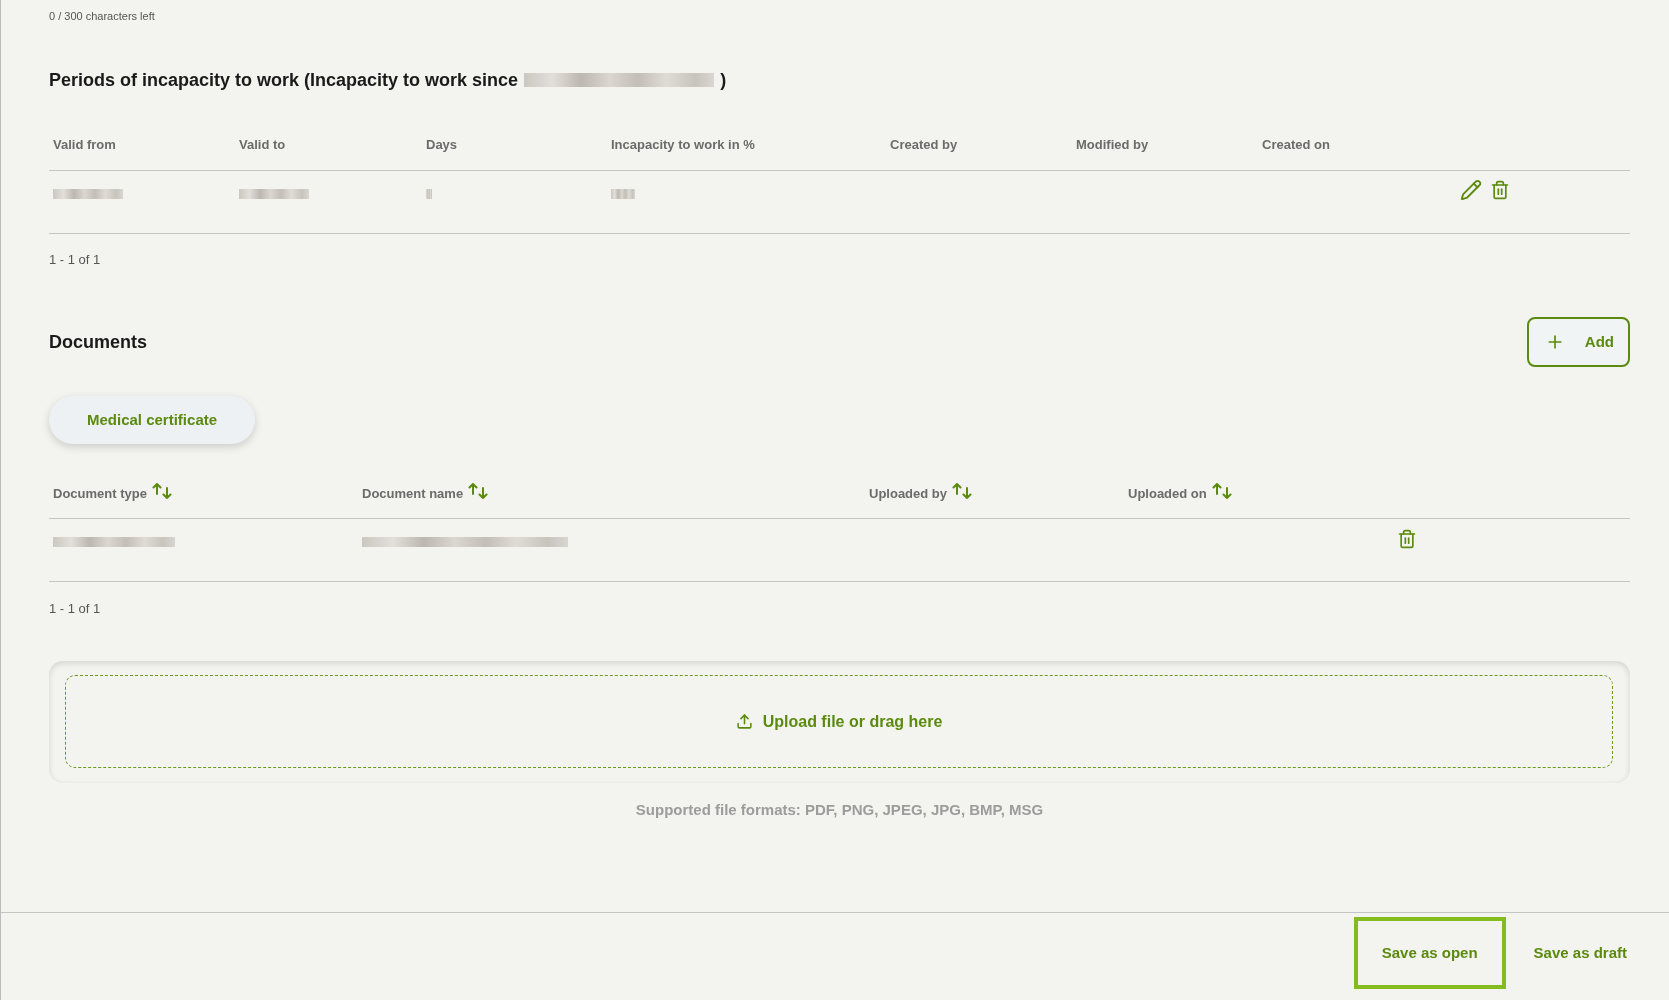 The image size is (1669, 1000). I want to click on section-title: Documents, so click(98, 342).